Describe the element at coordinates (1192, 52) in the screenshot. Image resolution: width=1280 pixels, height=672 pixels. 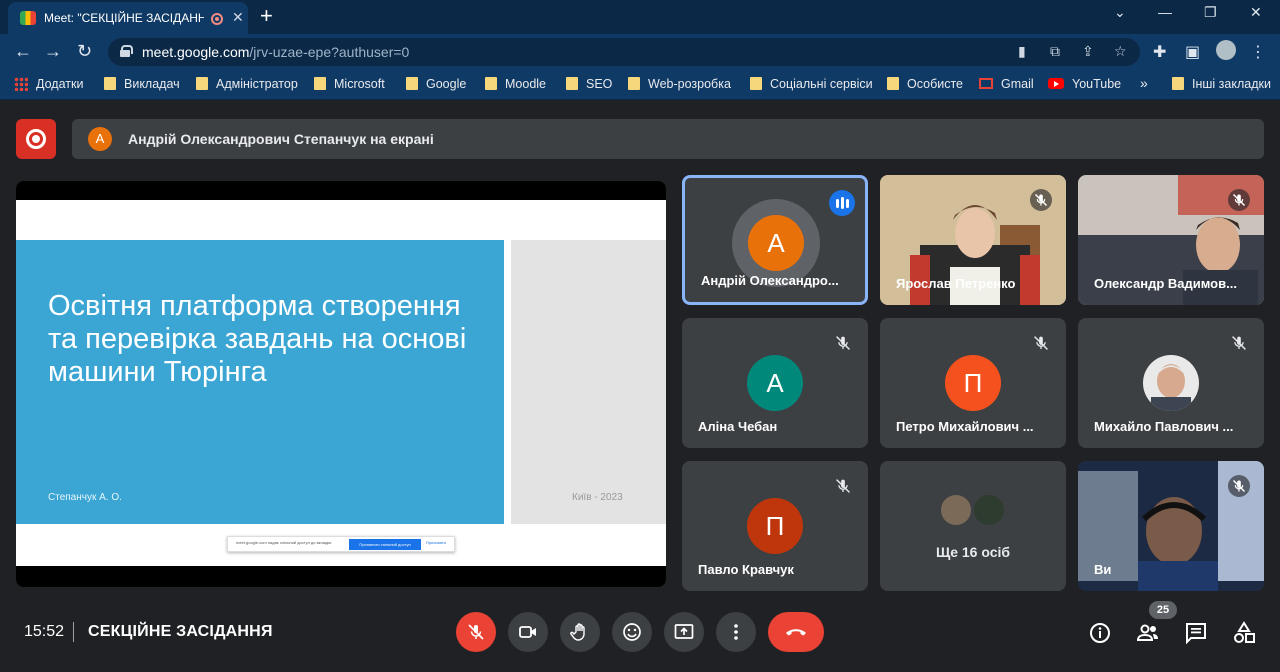
I see `side-panel-icon: ▣` at that location.